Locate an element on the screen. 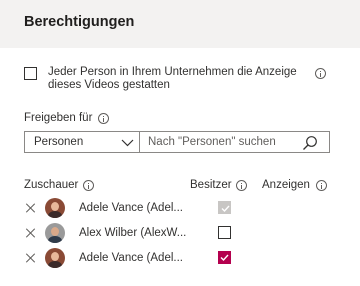 Image resolution: width=360 pixels, height=286 pixels. chevron-down-icon is located at coordinates (127, 143).